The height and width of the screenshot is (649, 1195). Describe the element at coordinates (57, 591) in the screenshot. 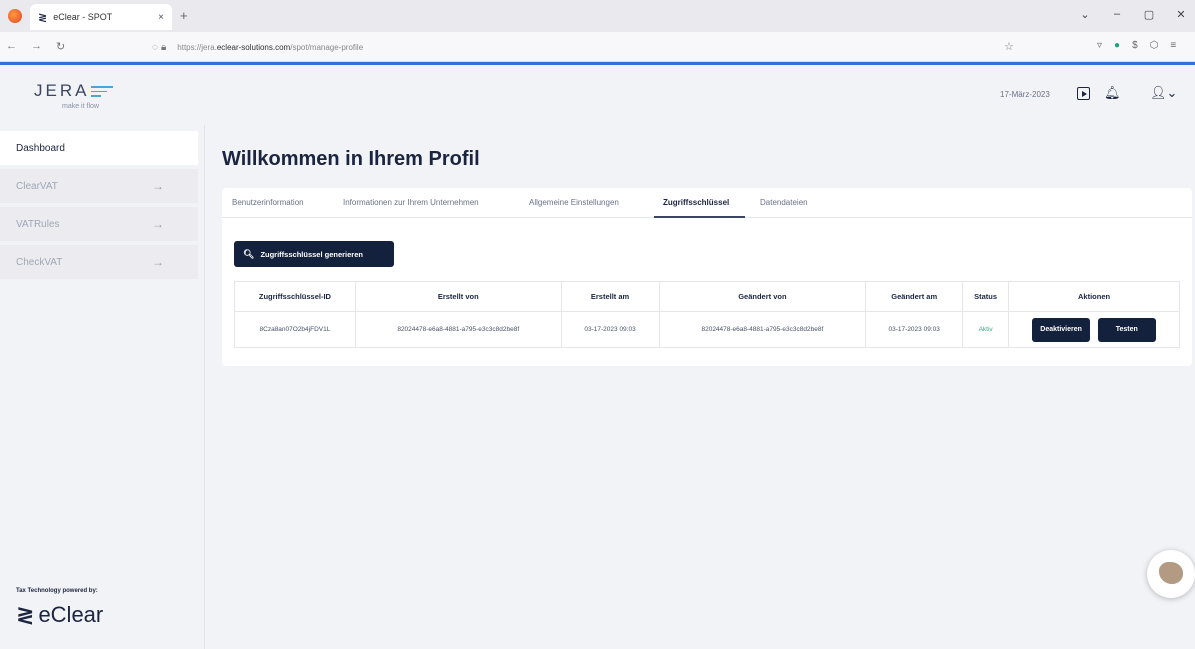

I see `powered-by-label: Tax Technology powered by:` at that location.